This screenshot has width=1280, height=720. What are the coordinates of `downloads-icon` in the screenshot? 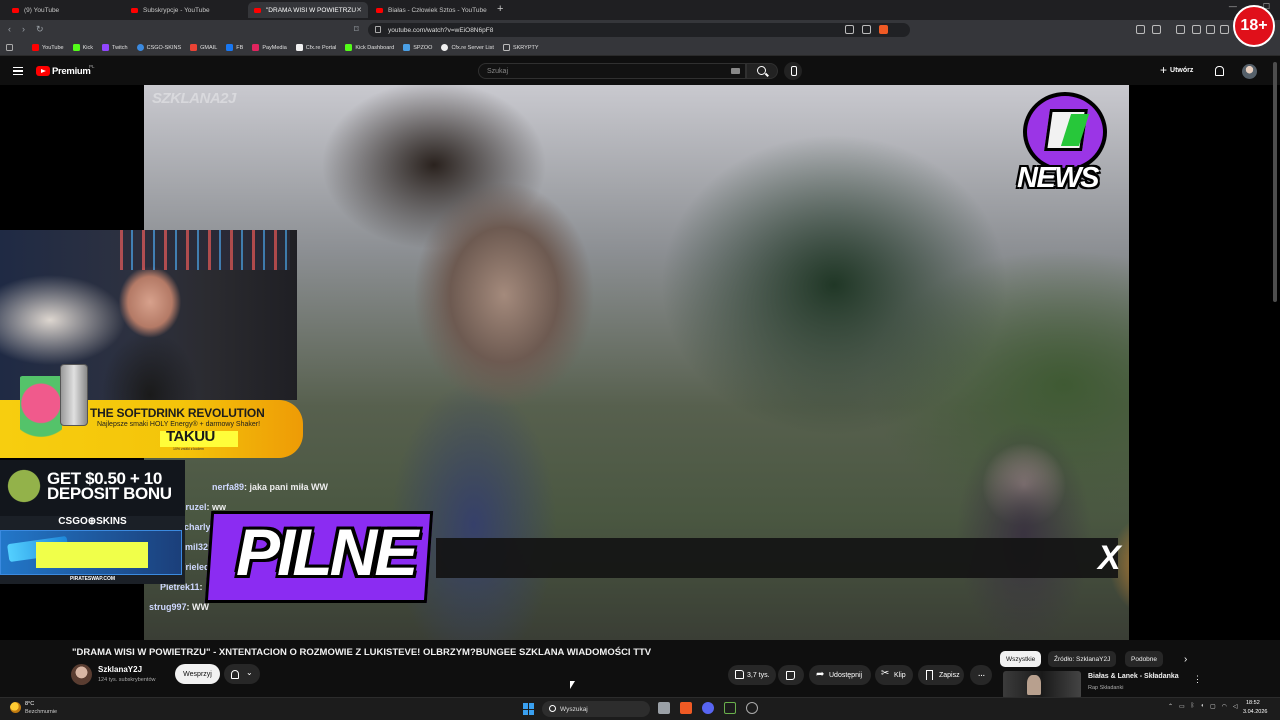 It's located at (1180, 29).